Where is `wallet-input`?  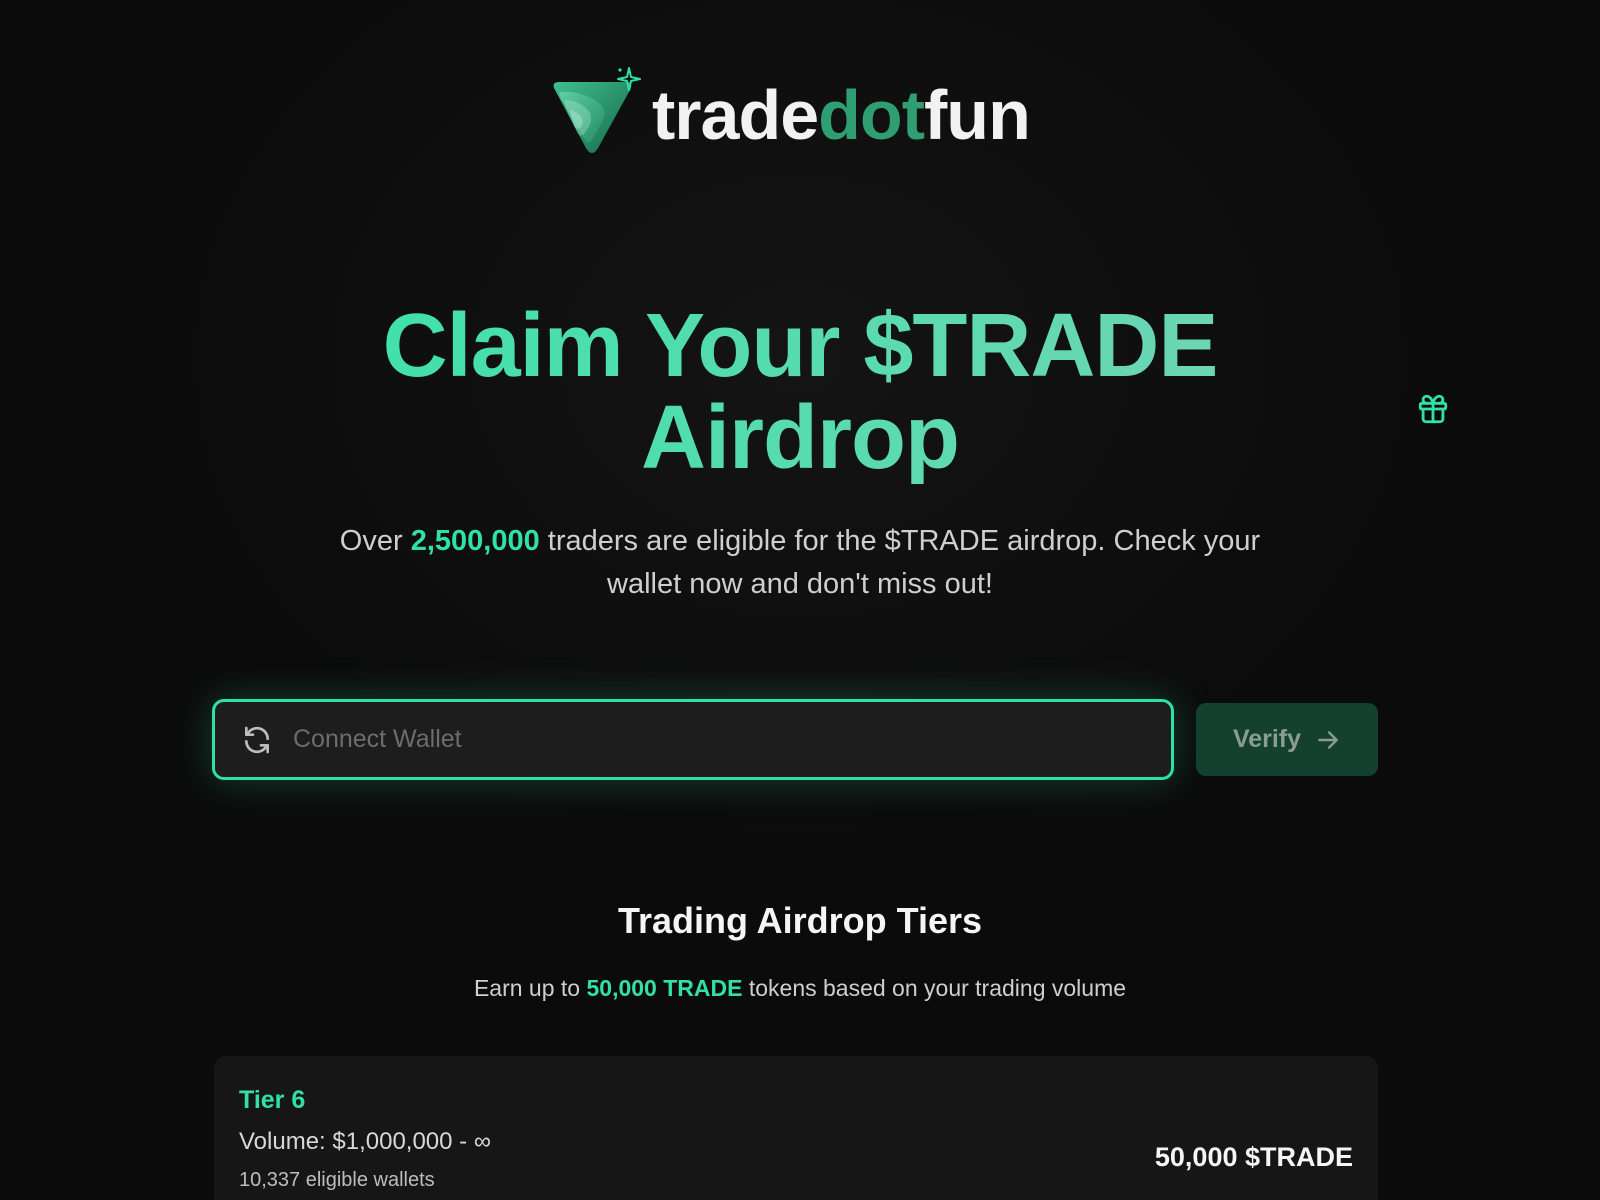 wallet-input is located at coordinates (732, 739).